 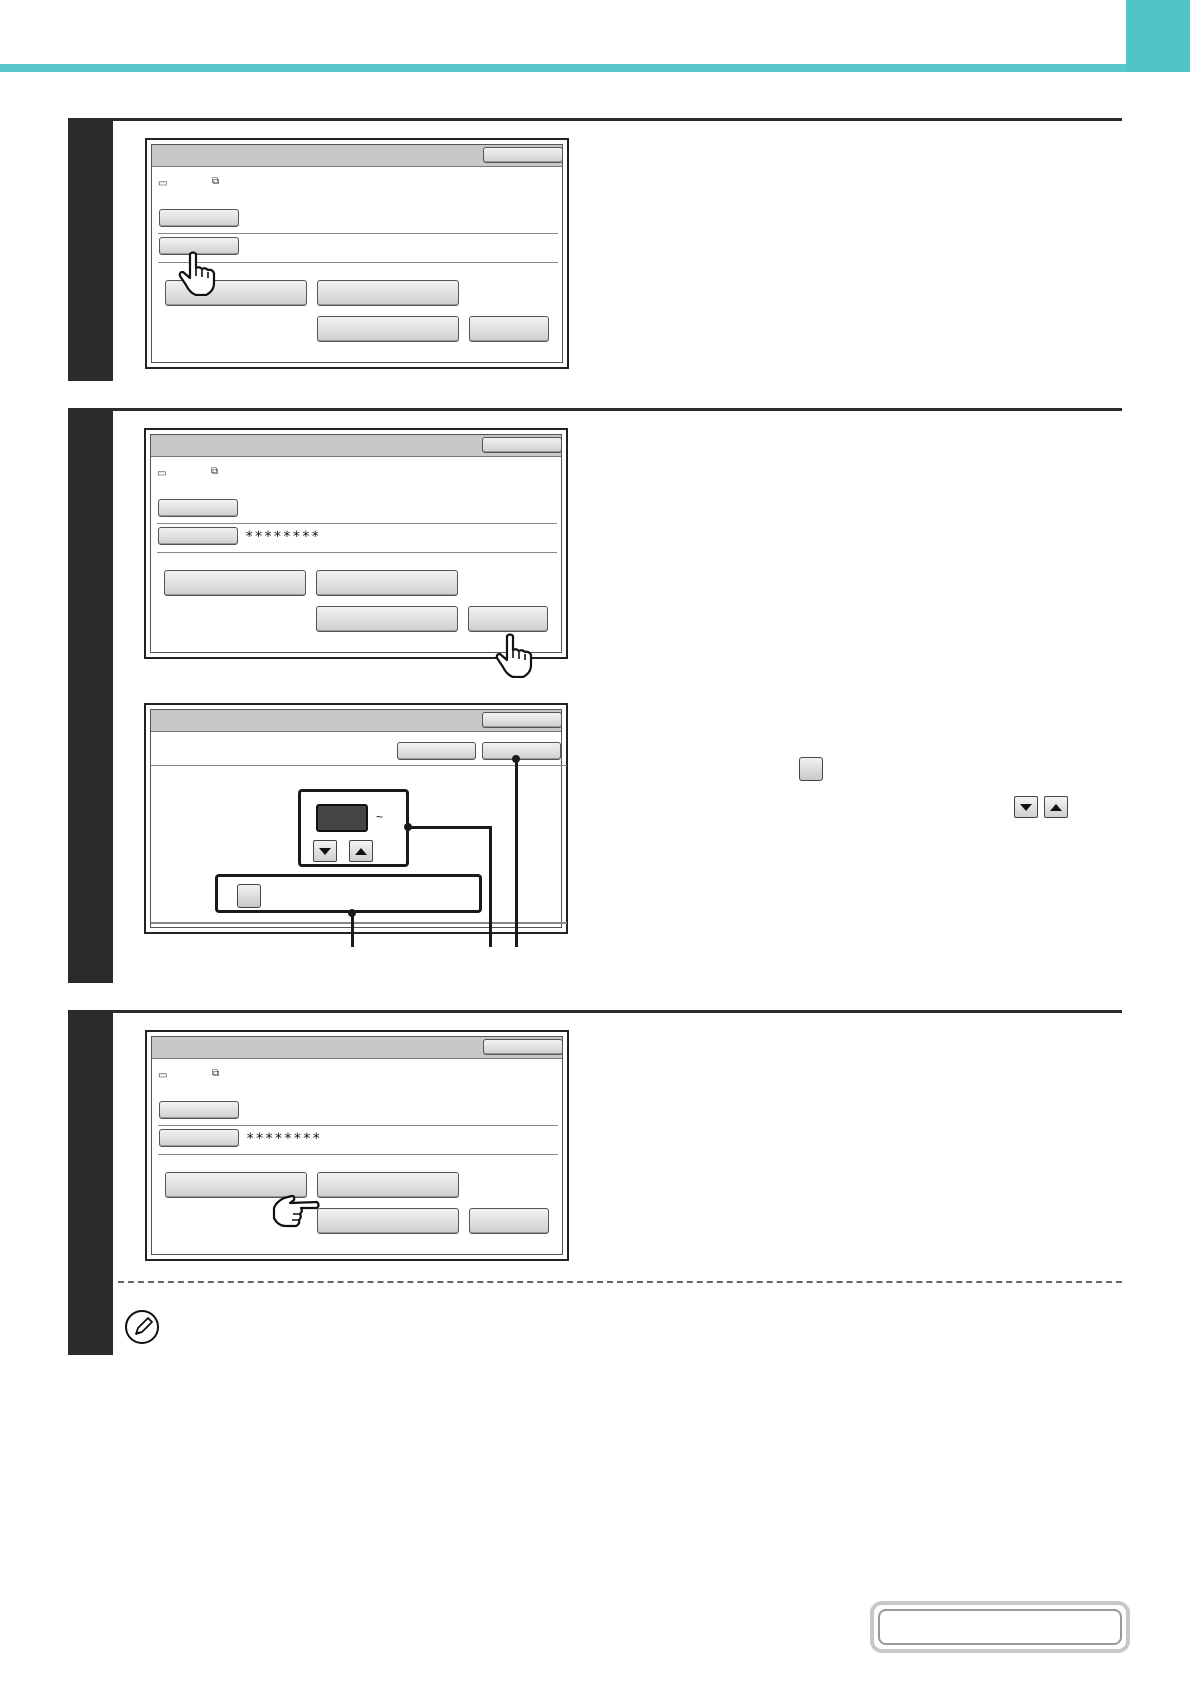 I want to click on step-1-bar, so click(x=90, y=249).